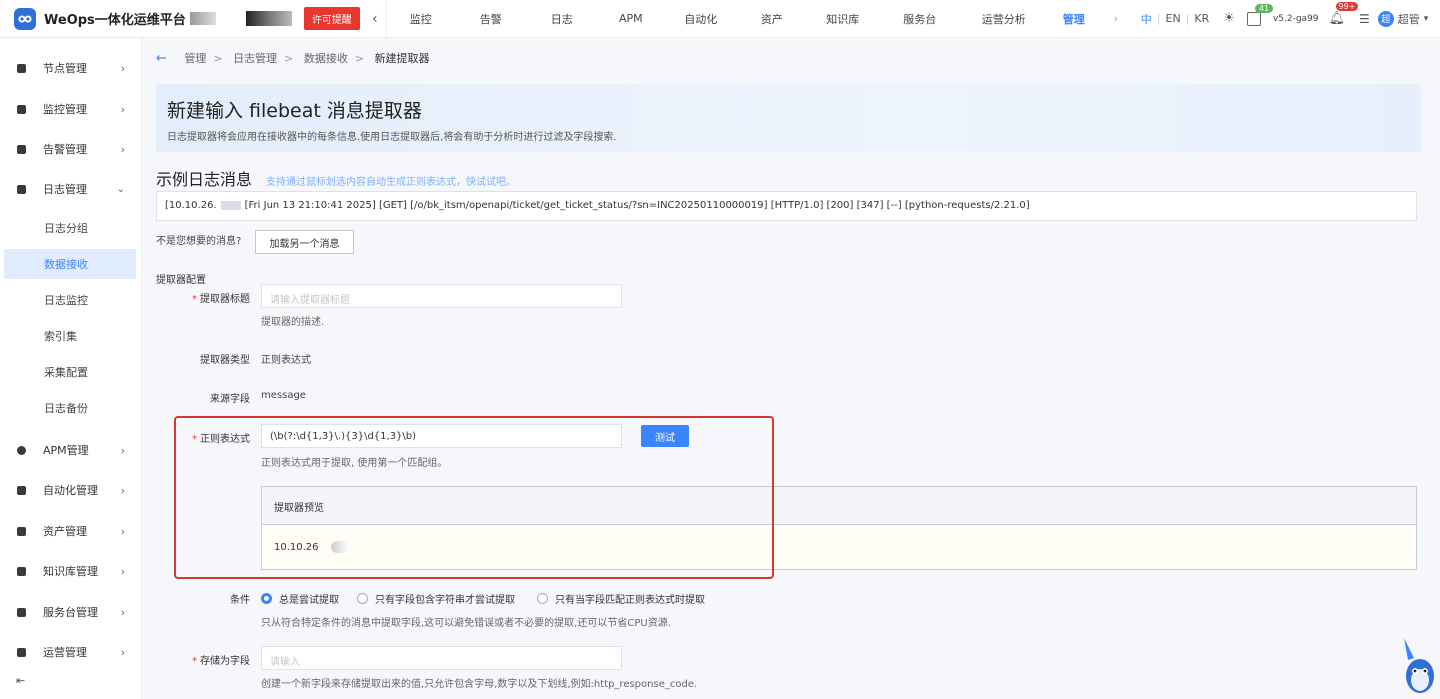 Image resolution: width=1440 pixels, height=699 pixels. What do you see at coordinates (1364, 19) in the screenshot?
I see `document-icon: ☰` at bounding box center [1364, 19].